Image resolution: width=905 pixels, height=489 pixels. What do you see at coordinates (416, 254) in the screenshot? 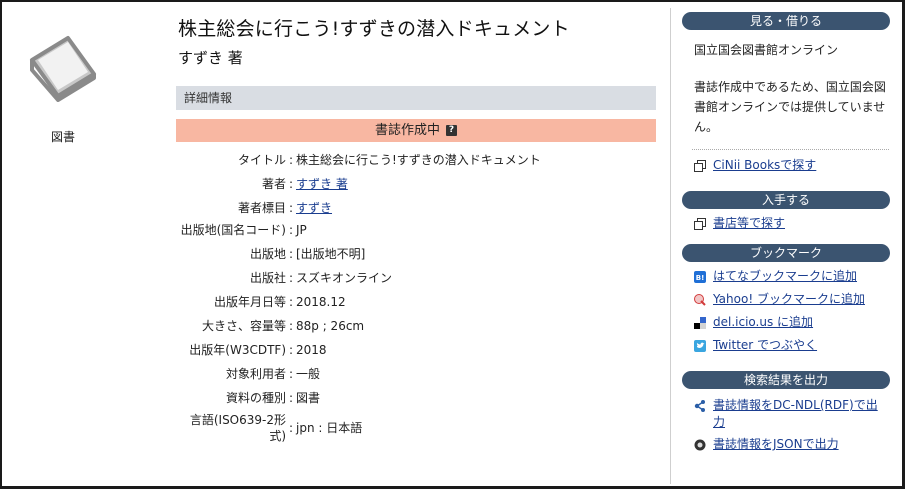
I see `detail-row: 出版地: [出版地不明]` at bounding box center [416, 254].